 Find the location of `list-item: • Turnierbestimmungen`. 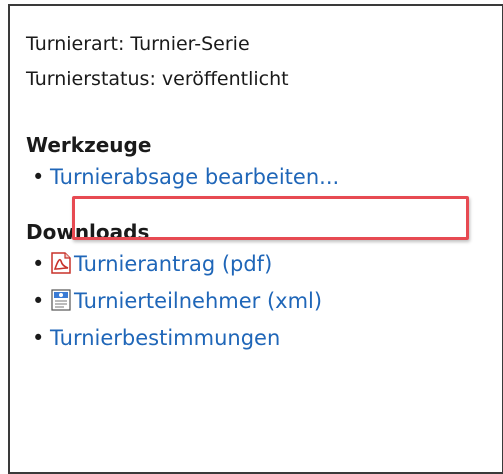

list-item: • Turnierbestimmungen is located at coordinates (182, 338).